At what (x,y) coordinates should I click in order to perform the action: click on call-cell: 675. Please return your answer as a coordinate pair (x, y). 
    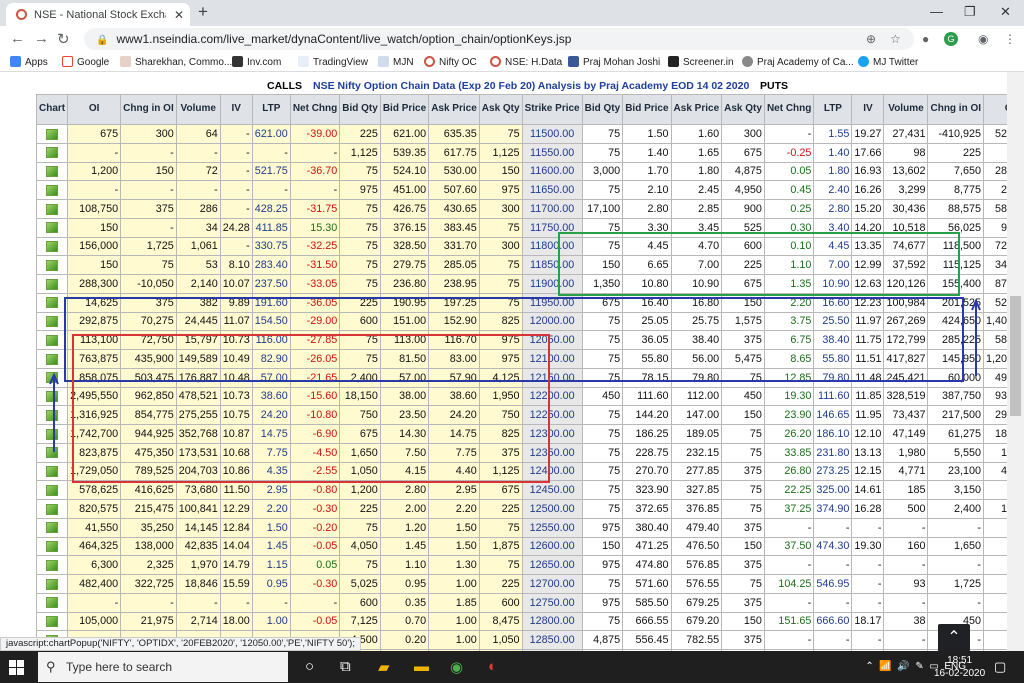
    Looking at the image, I should click on (94, 134).